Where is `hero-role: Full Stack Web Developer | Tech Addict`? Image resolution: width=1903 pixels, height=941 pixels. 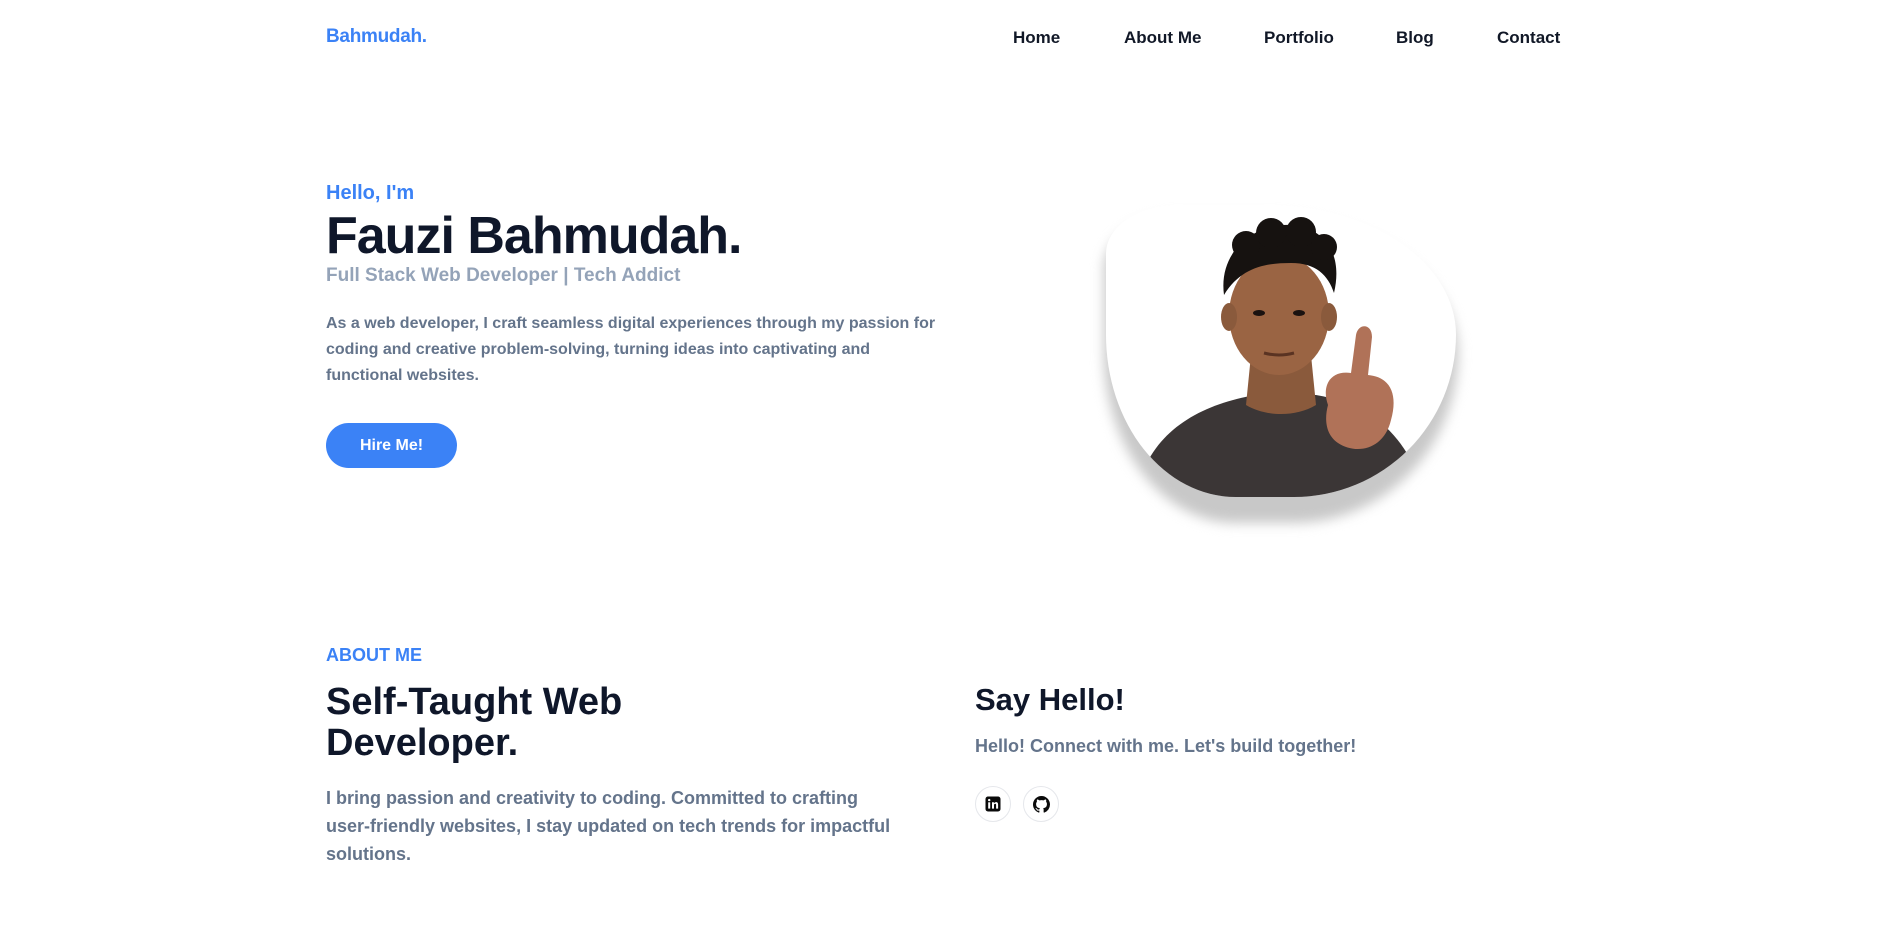
hero-role: Full Stack Web Developer | Tech Addict is located at coordinates (503, 275).